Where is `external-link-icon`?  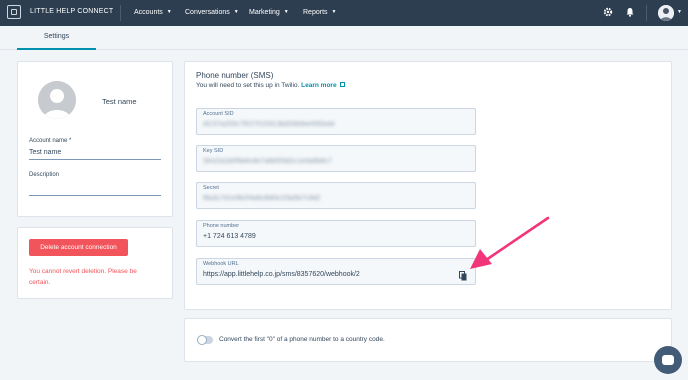
external-link-icon is located at coordinates (342, 84).